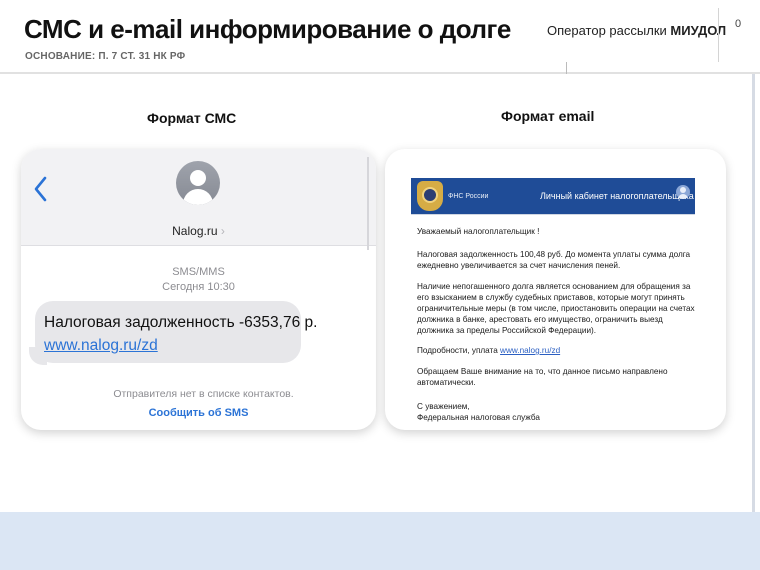 The image size is (760, 570). What do you see at coordinates (195, 231) in the screenshot?
I see `sender-label: Nalog.ru` at bounding box center [195, 231].